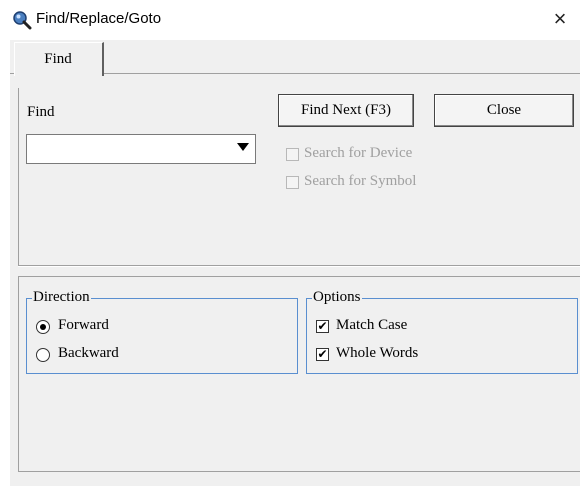  What do you see at coordinates (292, 182) in the screenshot?
I see `search-symbol-checkbox` at bounding box center [292, 182].